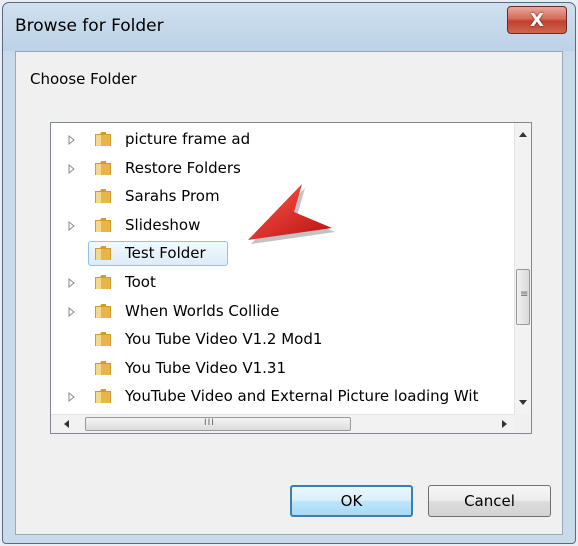 This screenshot has height=546, width=578. What do you see at coordinates (163, 224) in the screenshot?
I see `tree-item-label: Slideshow` at bounding box center [163, 224].